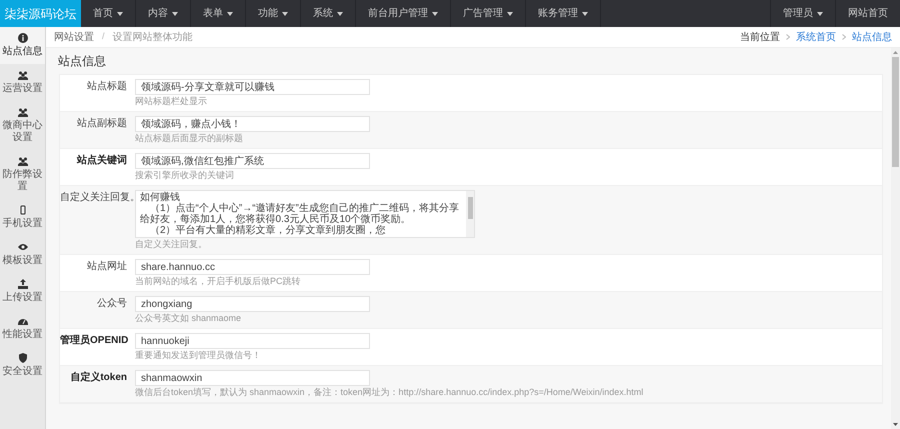 The width and height of the screenshot is (900, 429). I want to click on location-label: 当前位置, so click(760, 37).